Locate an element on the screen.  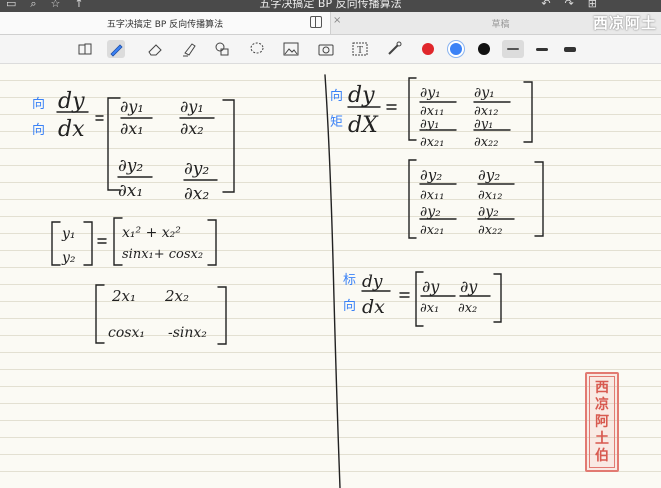
seal-char-4: 土 is located at coordinates (602, 438).